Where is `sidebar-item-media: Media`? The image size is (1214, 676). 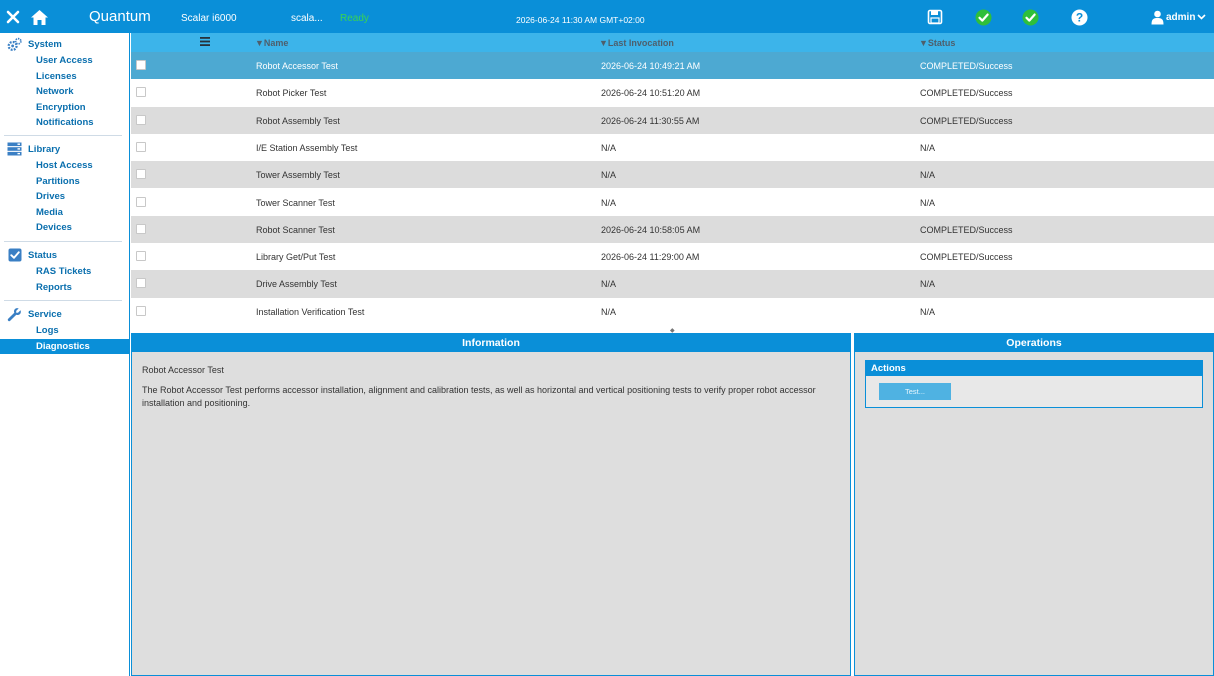 sidebar-item-media: Media is located at coordinates (64, 213).